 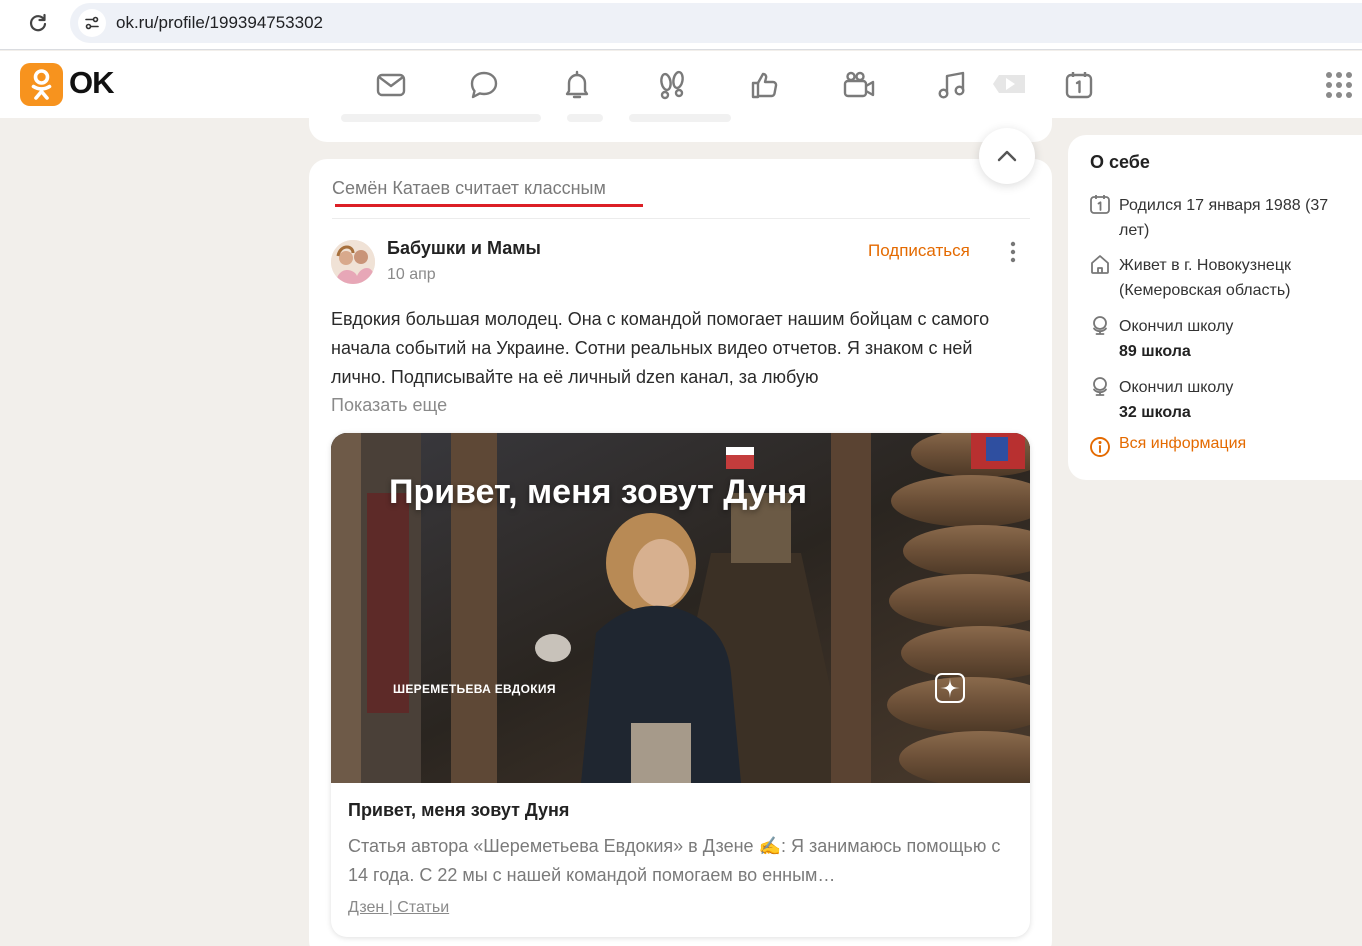 I want to click on apps-grid-icon, so click(x=1339, y=85).